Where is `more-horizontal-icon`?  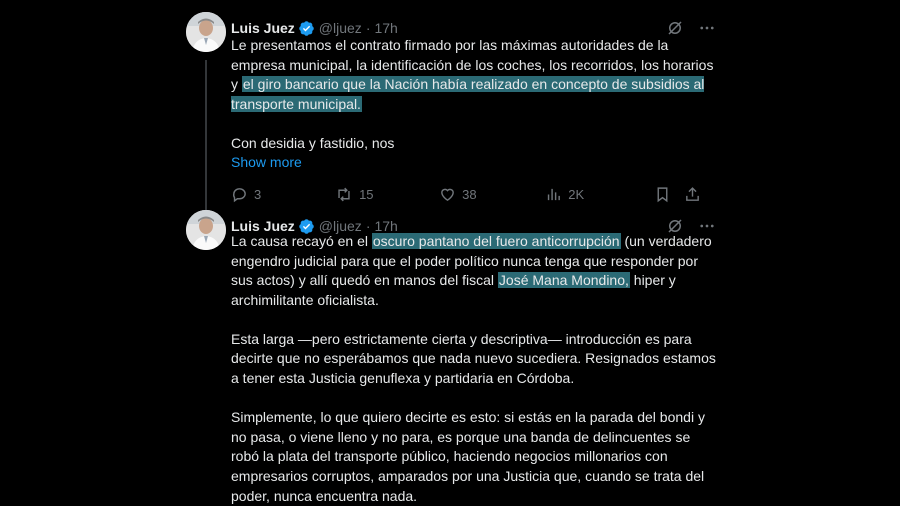
more-horizontal-icon is located at coordinates (707, 28).